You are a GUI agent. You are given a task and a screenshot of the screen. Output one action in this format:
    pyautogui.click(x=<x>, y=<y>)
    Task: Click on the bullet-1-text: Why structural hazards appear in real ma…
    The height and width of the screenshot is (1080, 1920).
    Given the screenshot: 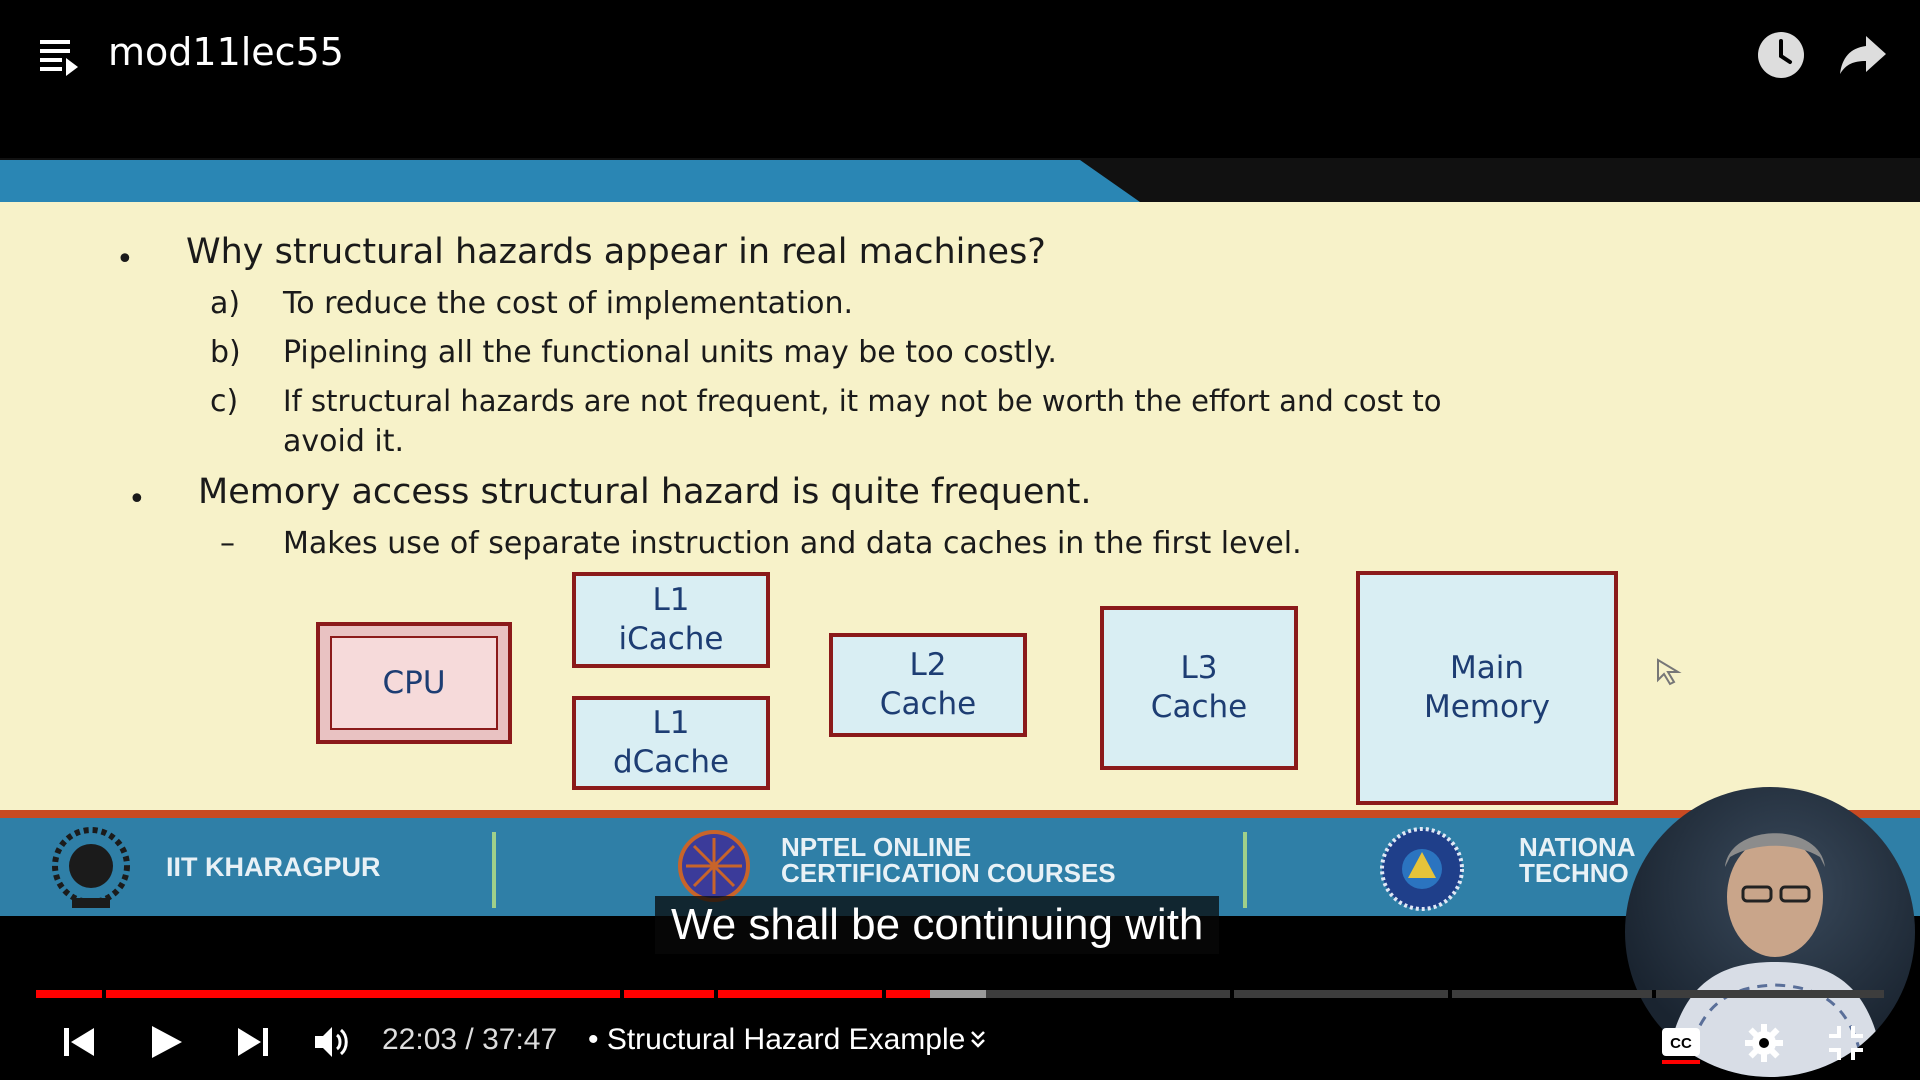 What is the action you would take?
    pyautogui.click(x=616, y=252)
    